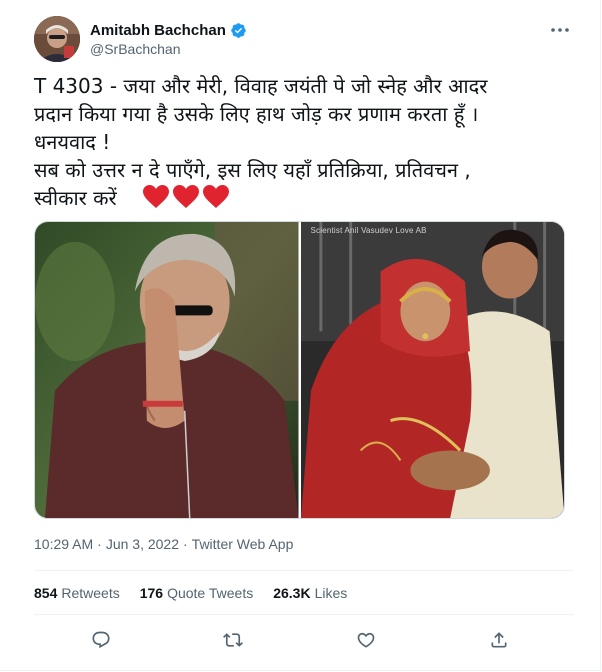 The image size is (602, 672). I want to click on tweet-time: 10:29 AM, so click(63, 544).